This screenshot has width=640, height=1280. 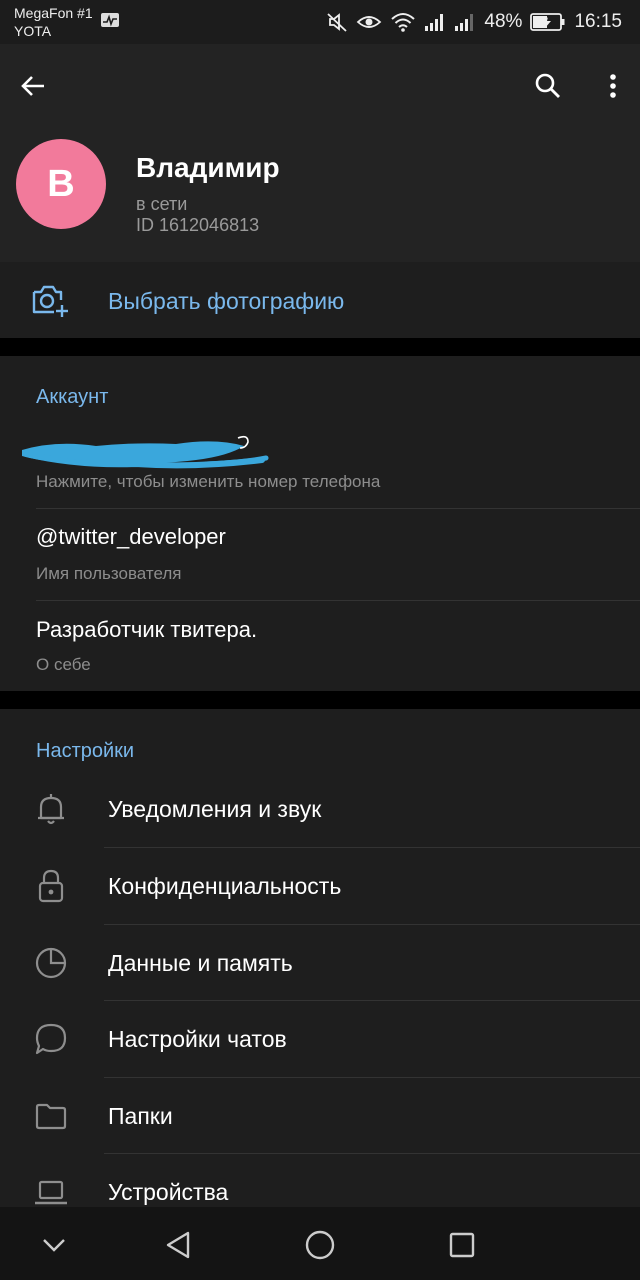 What do you see at coordinates (140, 1116) in the screenshot?
I see `settings-item-label: Папки` at bounding box center [140, 1116].